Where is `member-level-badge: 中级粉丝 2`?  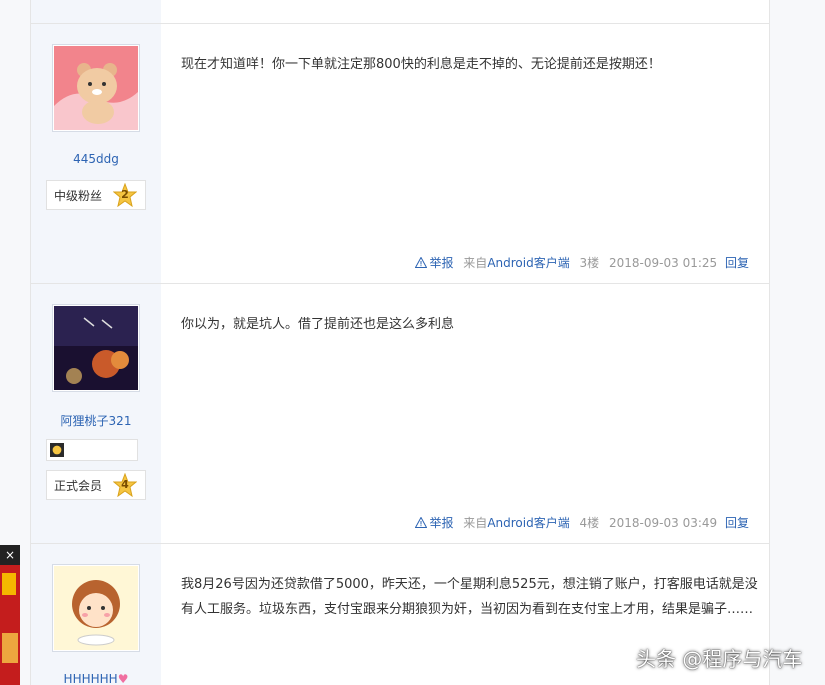
member-level-badge: 中级粉丝 2 is located at coordinates (96, 195).